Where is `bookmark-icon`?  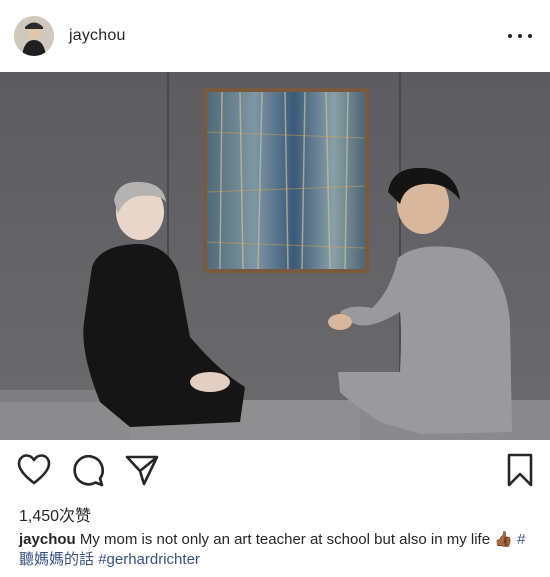
bookmark-icon is located at coordinates (520, 470).